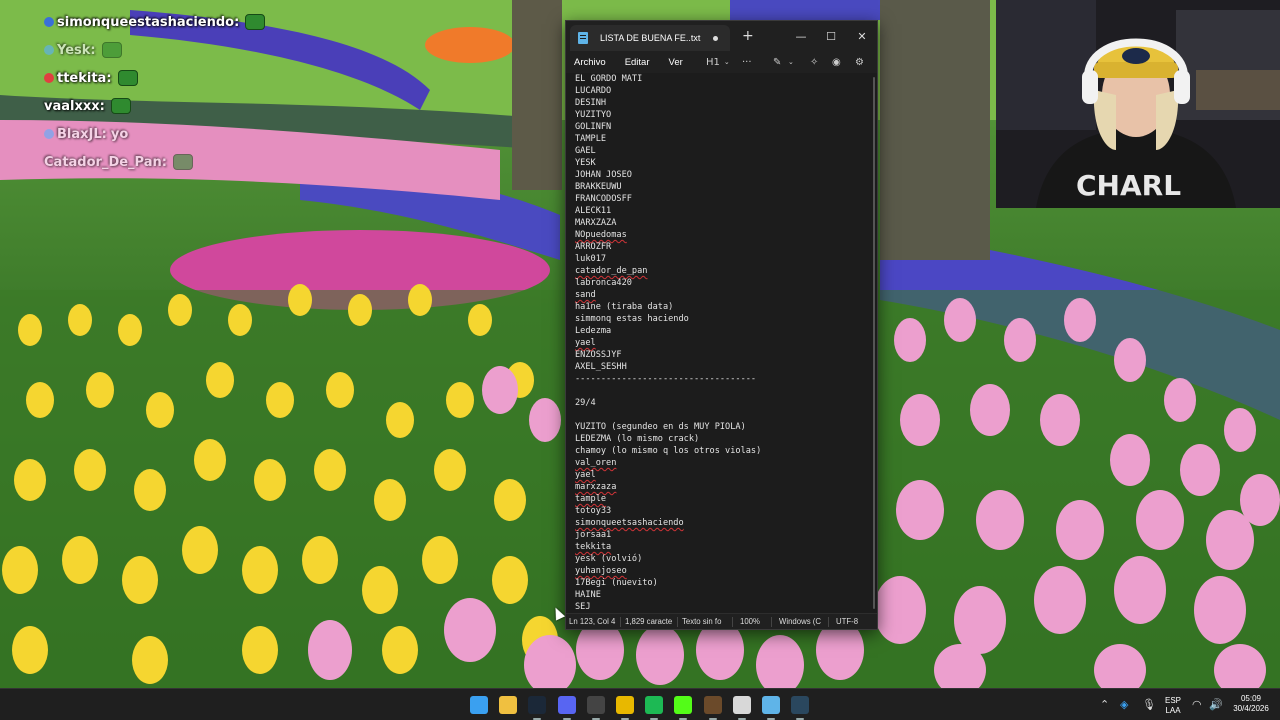 This screenshot has width=1280, height=720. Describe the element at coordinates (721, 103) in the screenshot. I see `text-line: DESINH` at that location.